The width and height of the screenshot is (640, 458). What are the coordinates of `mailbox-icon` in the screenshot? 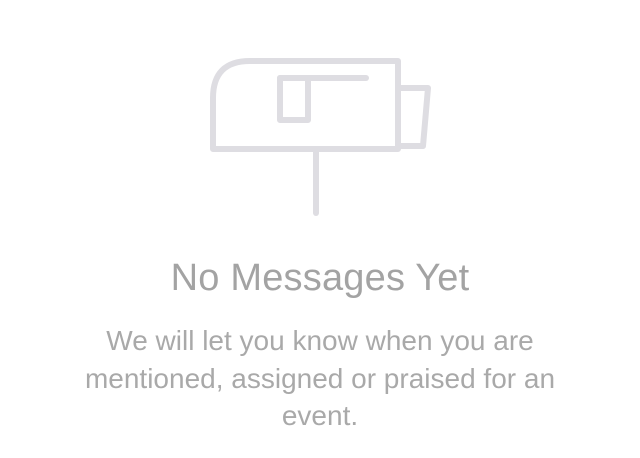 It's located at (320, 137).